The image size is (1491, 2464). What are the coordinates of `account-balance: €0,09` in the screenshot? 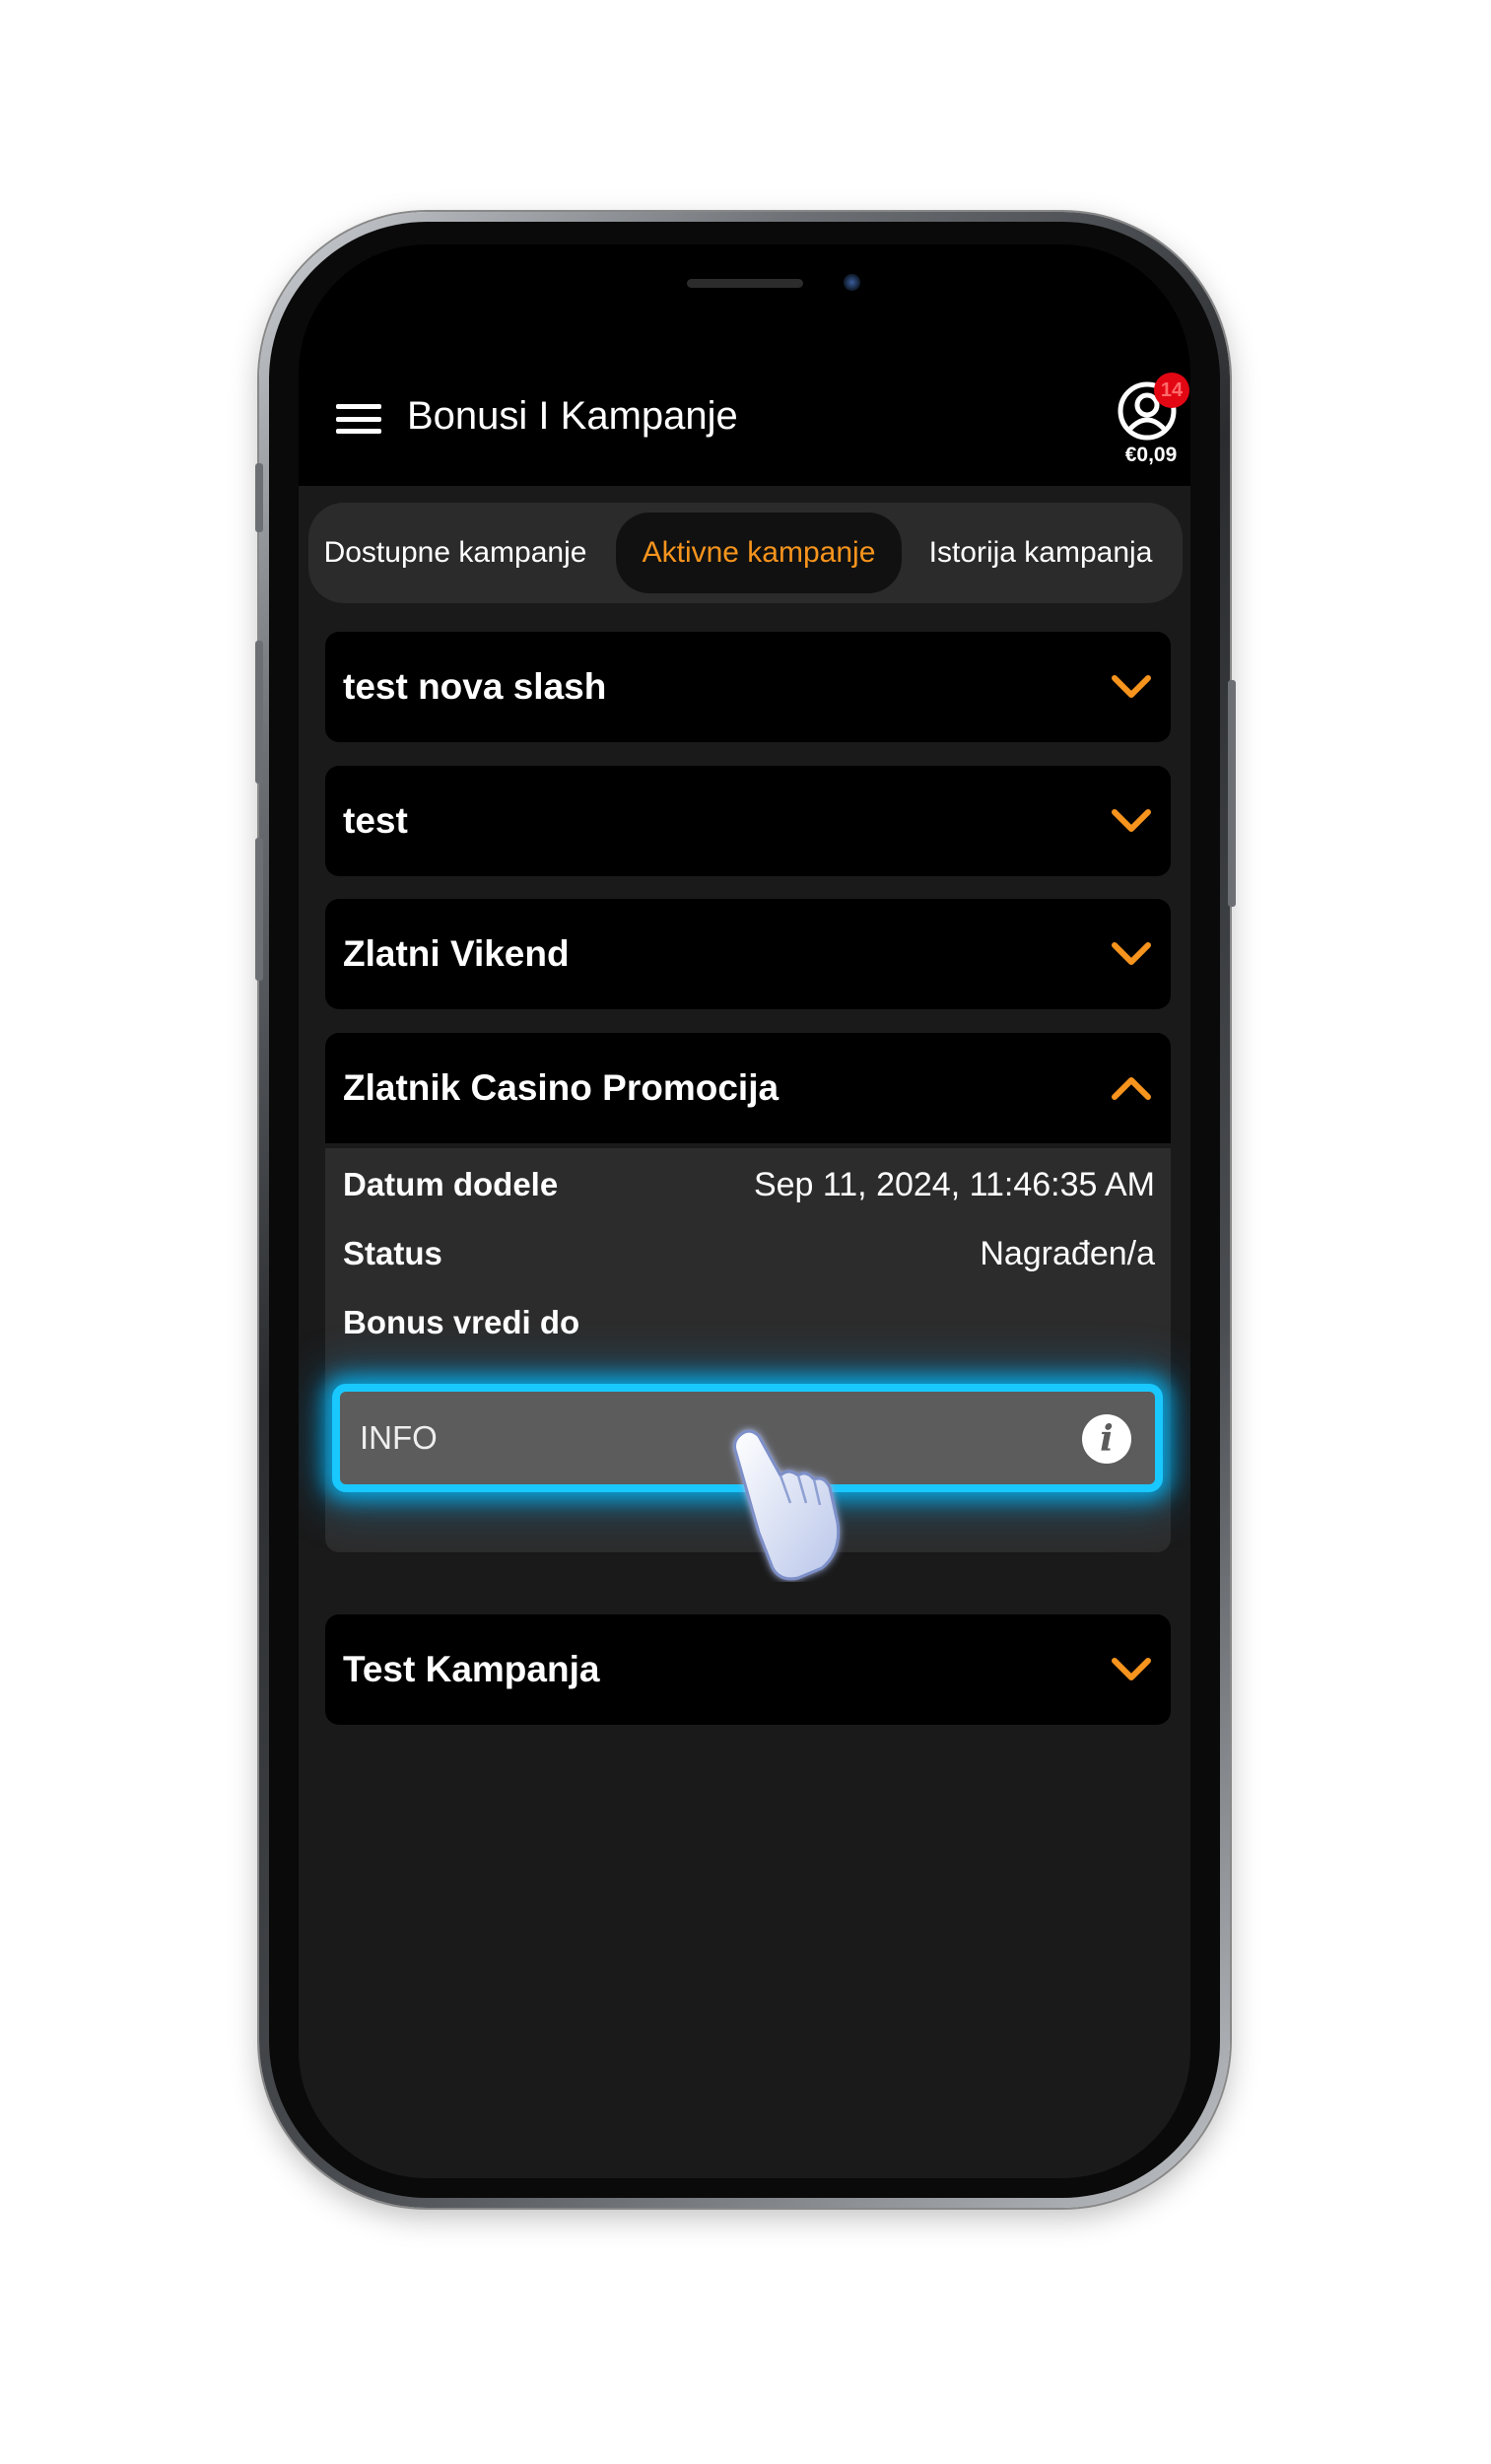 It's located at (1151, 455).